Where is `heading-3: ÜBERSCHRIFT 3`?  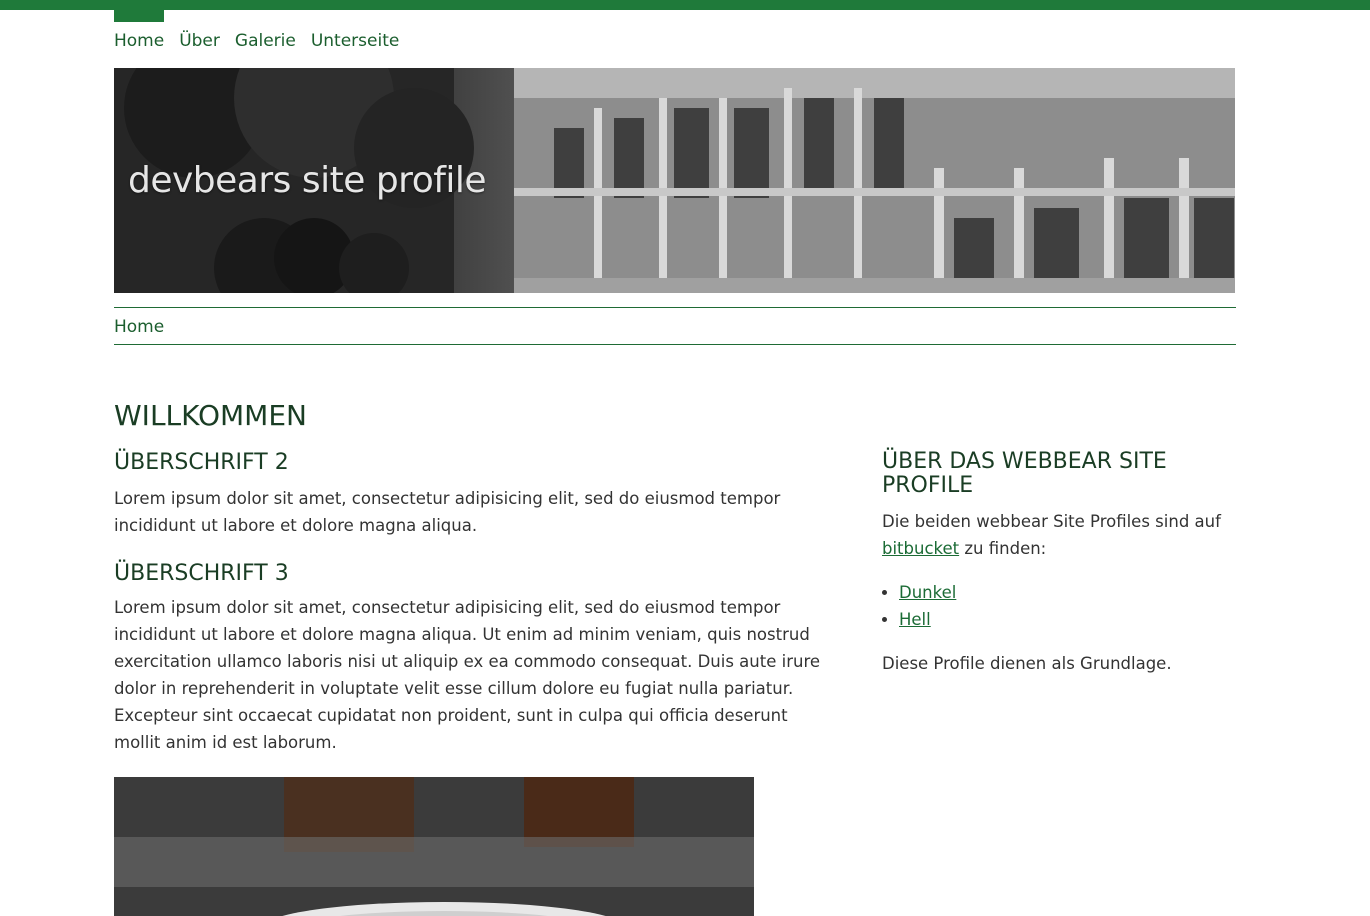 heading-3: ÜBERSCHRIFT 3 is located at coordinates (201, 573).